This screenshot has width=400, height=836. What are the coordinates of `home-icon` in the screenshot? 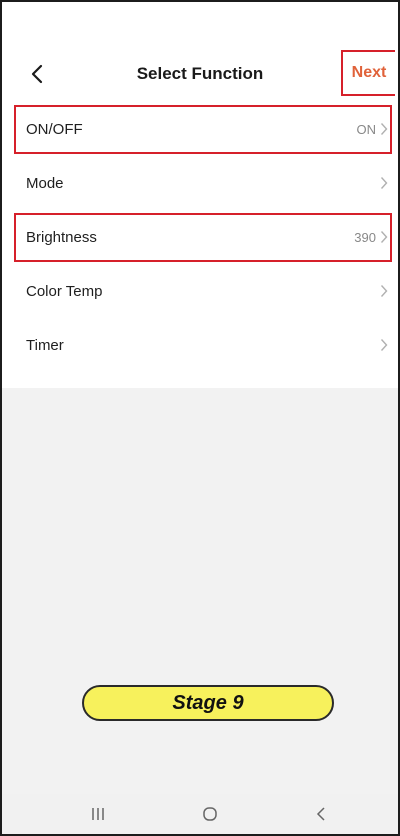 It's located at (210, 814).